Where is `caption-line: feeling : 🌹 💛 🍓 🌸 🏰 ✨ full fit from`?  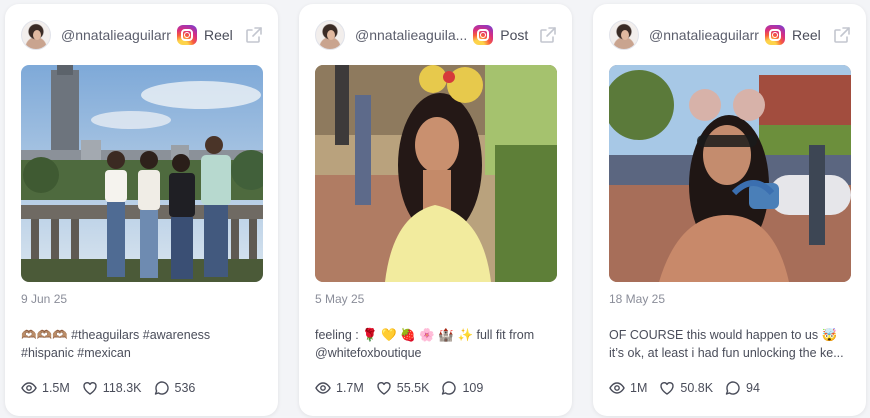
caption-line: feeling : 🌹 💛 🍓 🌸 🏰 ✨ full fit from is located at coordinates (425, 335).